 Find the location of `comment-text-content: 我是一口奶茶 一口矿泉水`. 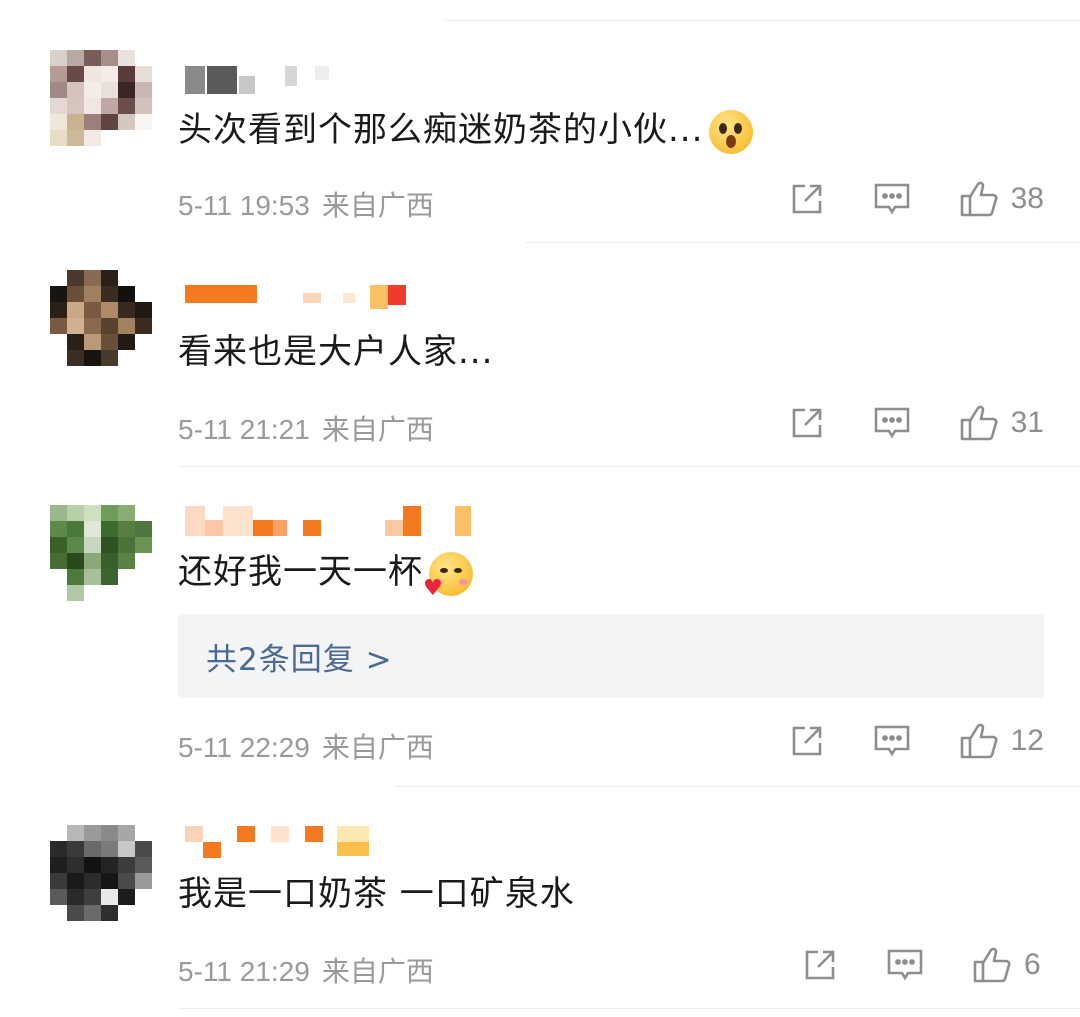

comment-text-content: 我是一口奶茶 一口矿泉水 is located at coordinates (376, 894).